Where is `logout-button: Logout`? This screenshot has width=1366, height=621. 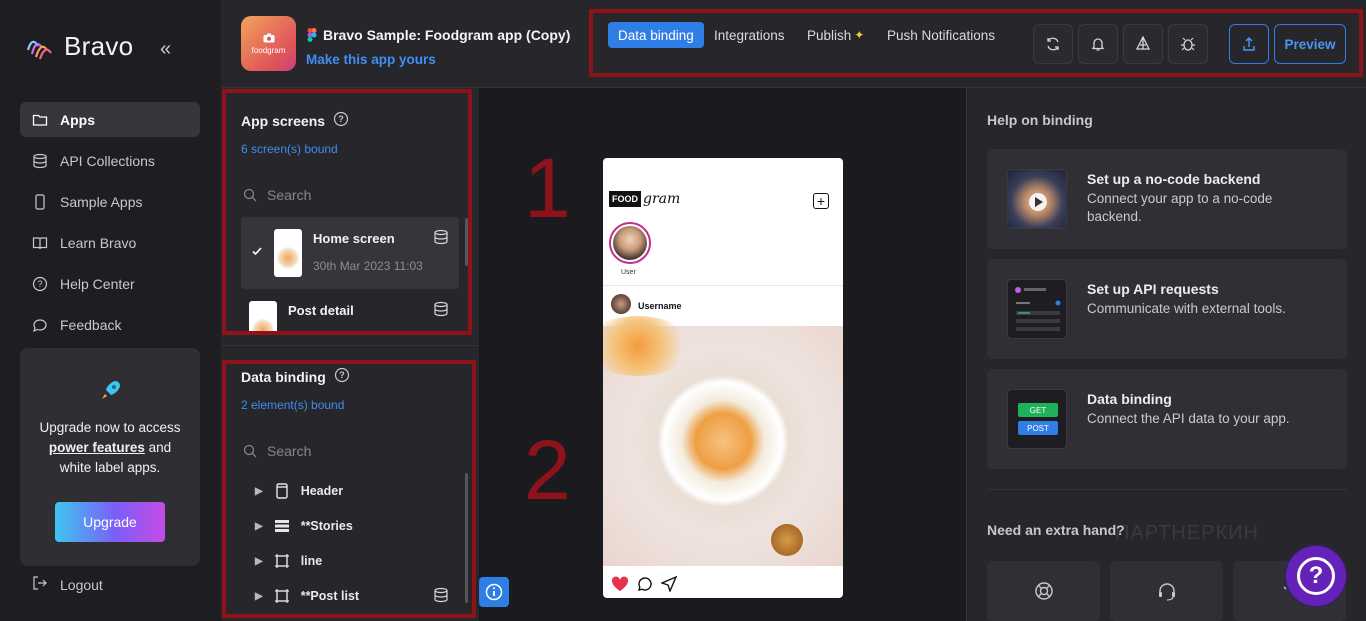
logout-button: Logout is located at coordinates (67, 584).